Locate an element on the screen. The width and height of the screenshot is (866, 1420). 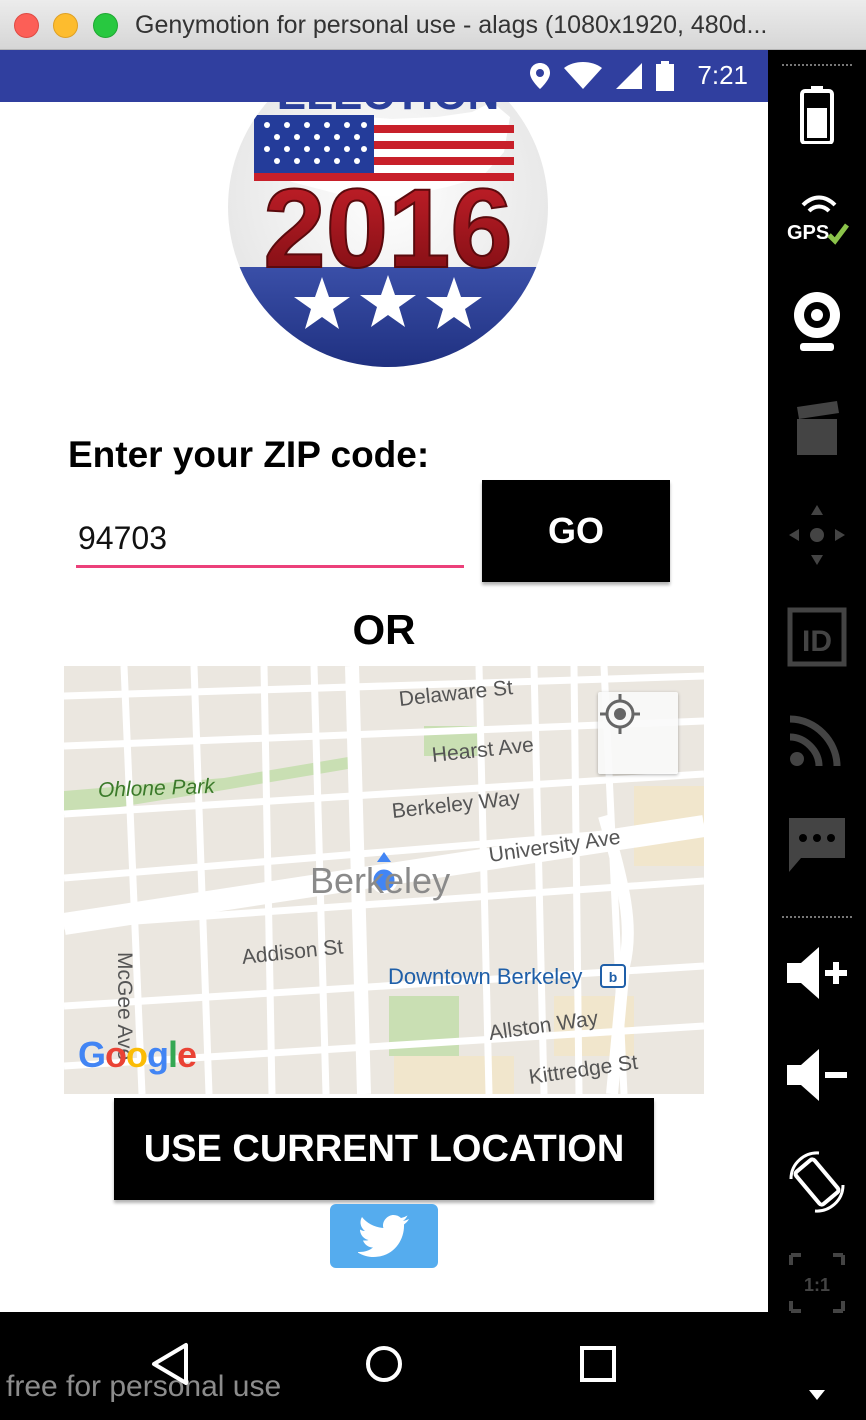
id-icon: ID is located at coordinates (817, 637).